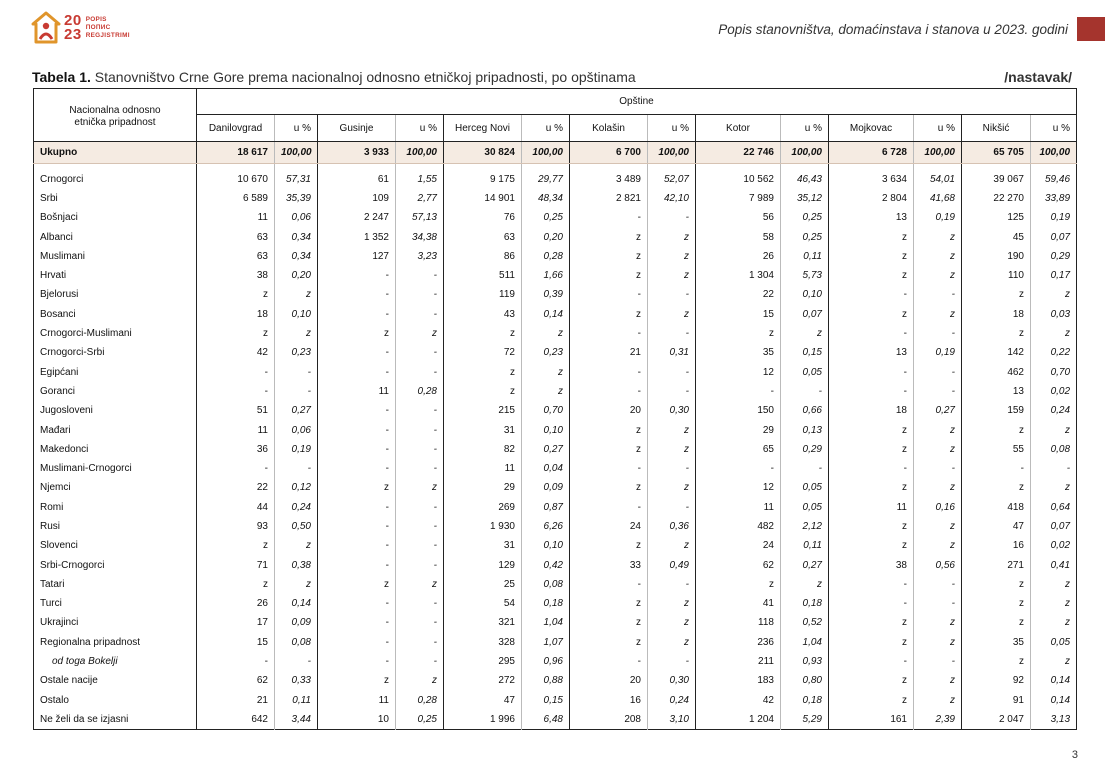 This screenshot has height=779, width=1105. What do you see at coordinates (738, 179) in the screenshot?
I see `count-cell: 10 562` at bounding box center [738, 179].